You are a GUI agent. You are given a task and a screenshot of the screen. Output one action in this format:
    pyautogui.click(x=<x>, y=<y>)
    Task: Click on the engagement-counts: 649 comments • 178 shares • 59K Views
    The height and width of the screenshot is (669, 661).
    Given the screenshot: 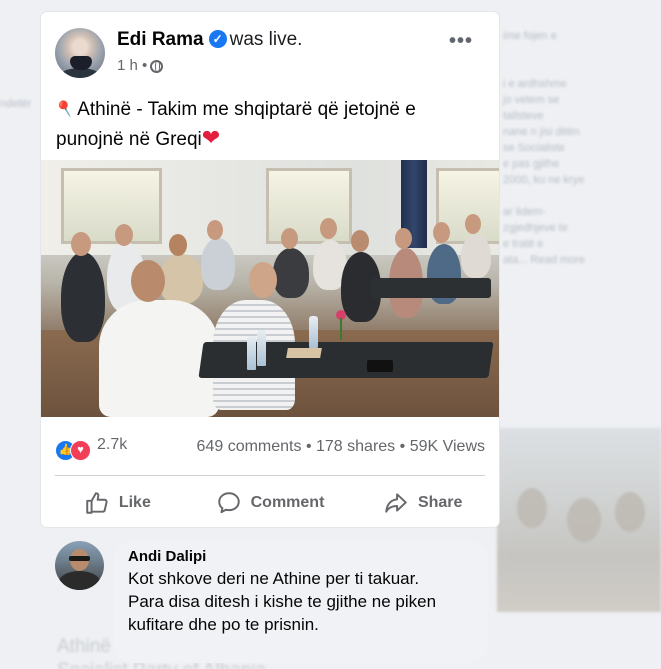 What is the action you would take?
    pyautogui.click(x=341, y=447)
    